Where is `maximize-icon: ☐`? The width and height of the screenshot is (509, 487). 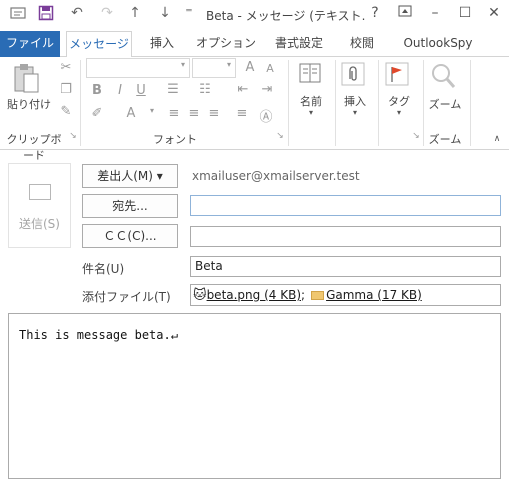
maximize-icon: ☐ is located at coordinates (465, 13).